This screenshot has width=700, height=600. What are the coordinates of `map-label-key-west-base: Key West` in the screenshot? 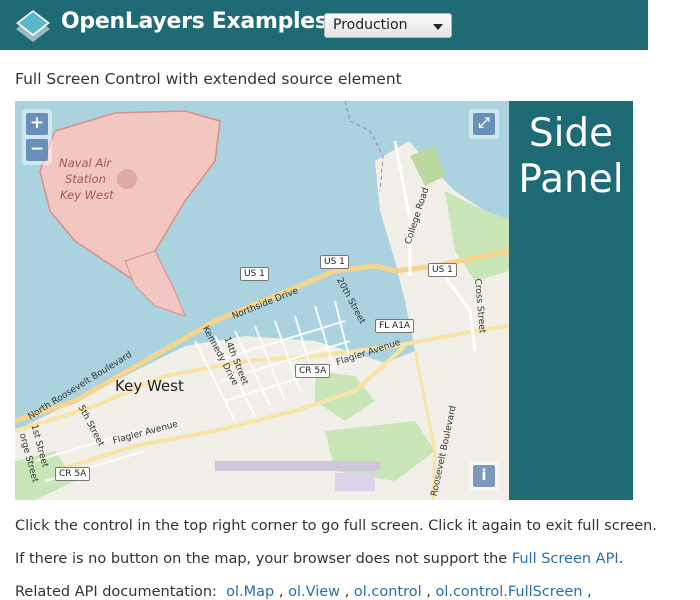 It's located at (87, 195).